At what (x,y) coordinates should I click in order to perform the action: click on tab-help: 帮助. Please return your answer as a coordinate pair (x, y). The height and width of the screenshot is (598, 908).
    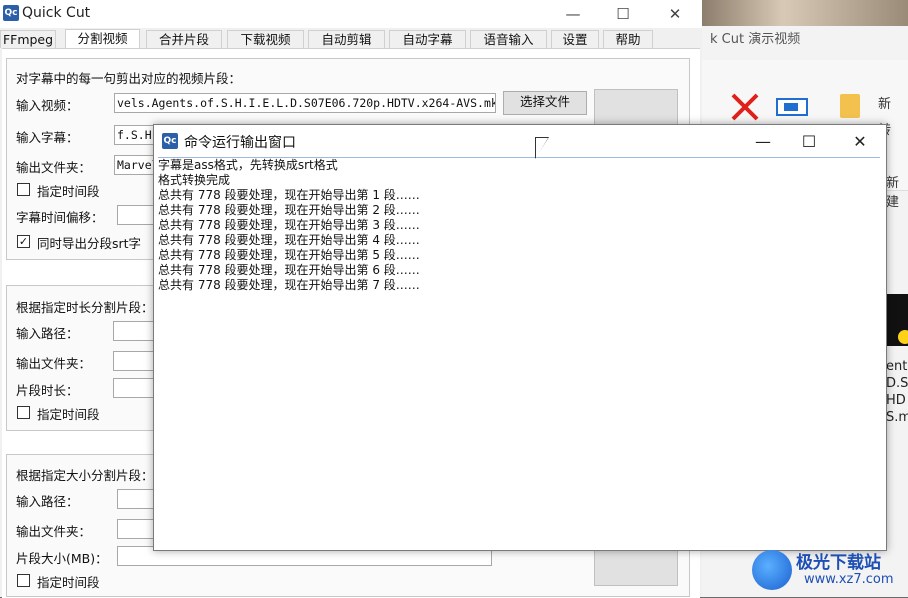
    Looking at the image, I should click on (628, 39).